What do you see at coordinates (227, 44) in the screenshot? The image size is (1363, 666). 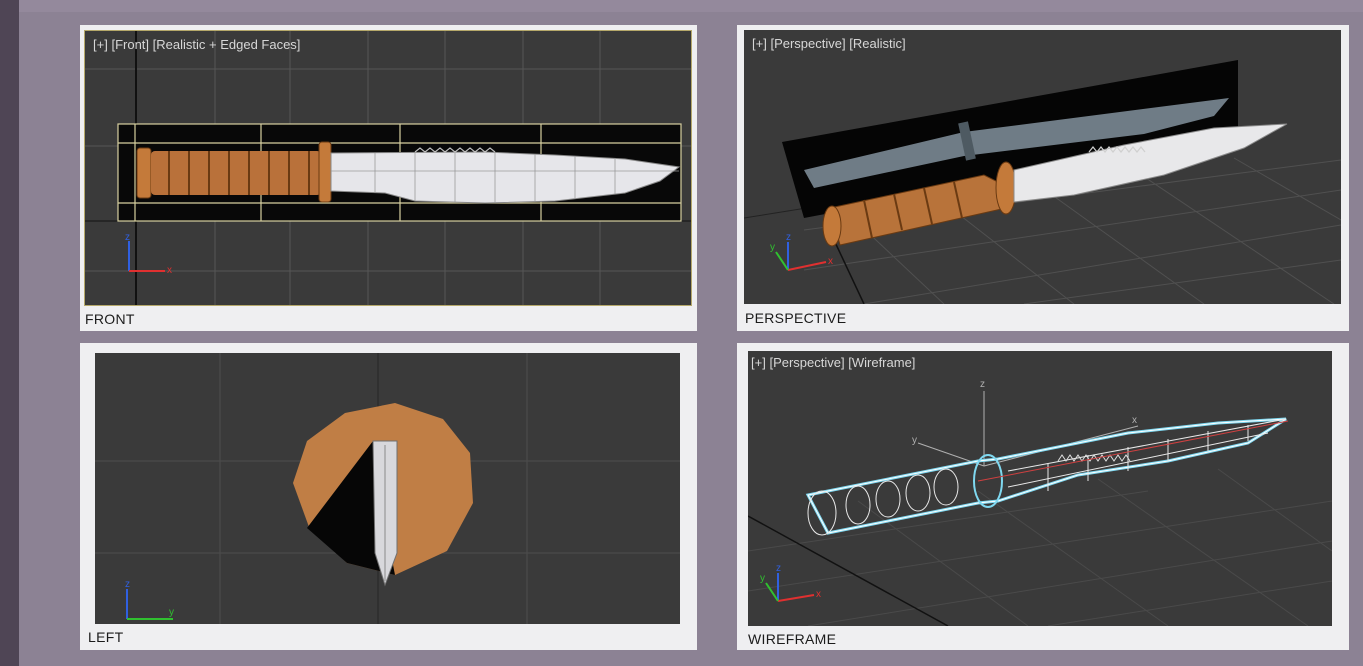 I see `shading-menu: [Realistic + Edged Faces]` at bounding box center [227, 44].